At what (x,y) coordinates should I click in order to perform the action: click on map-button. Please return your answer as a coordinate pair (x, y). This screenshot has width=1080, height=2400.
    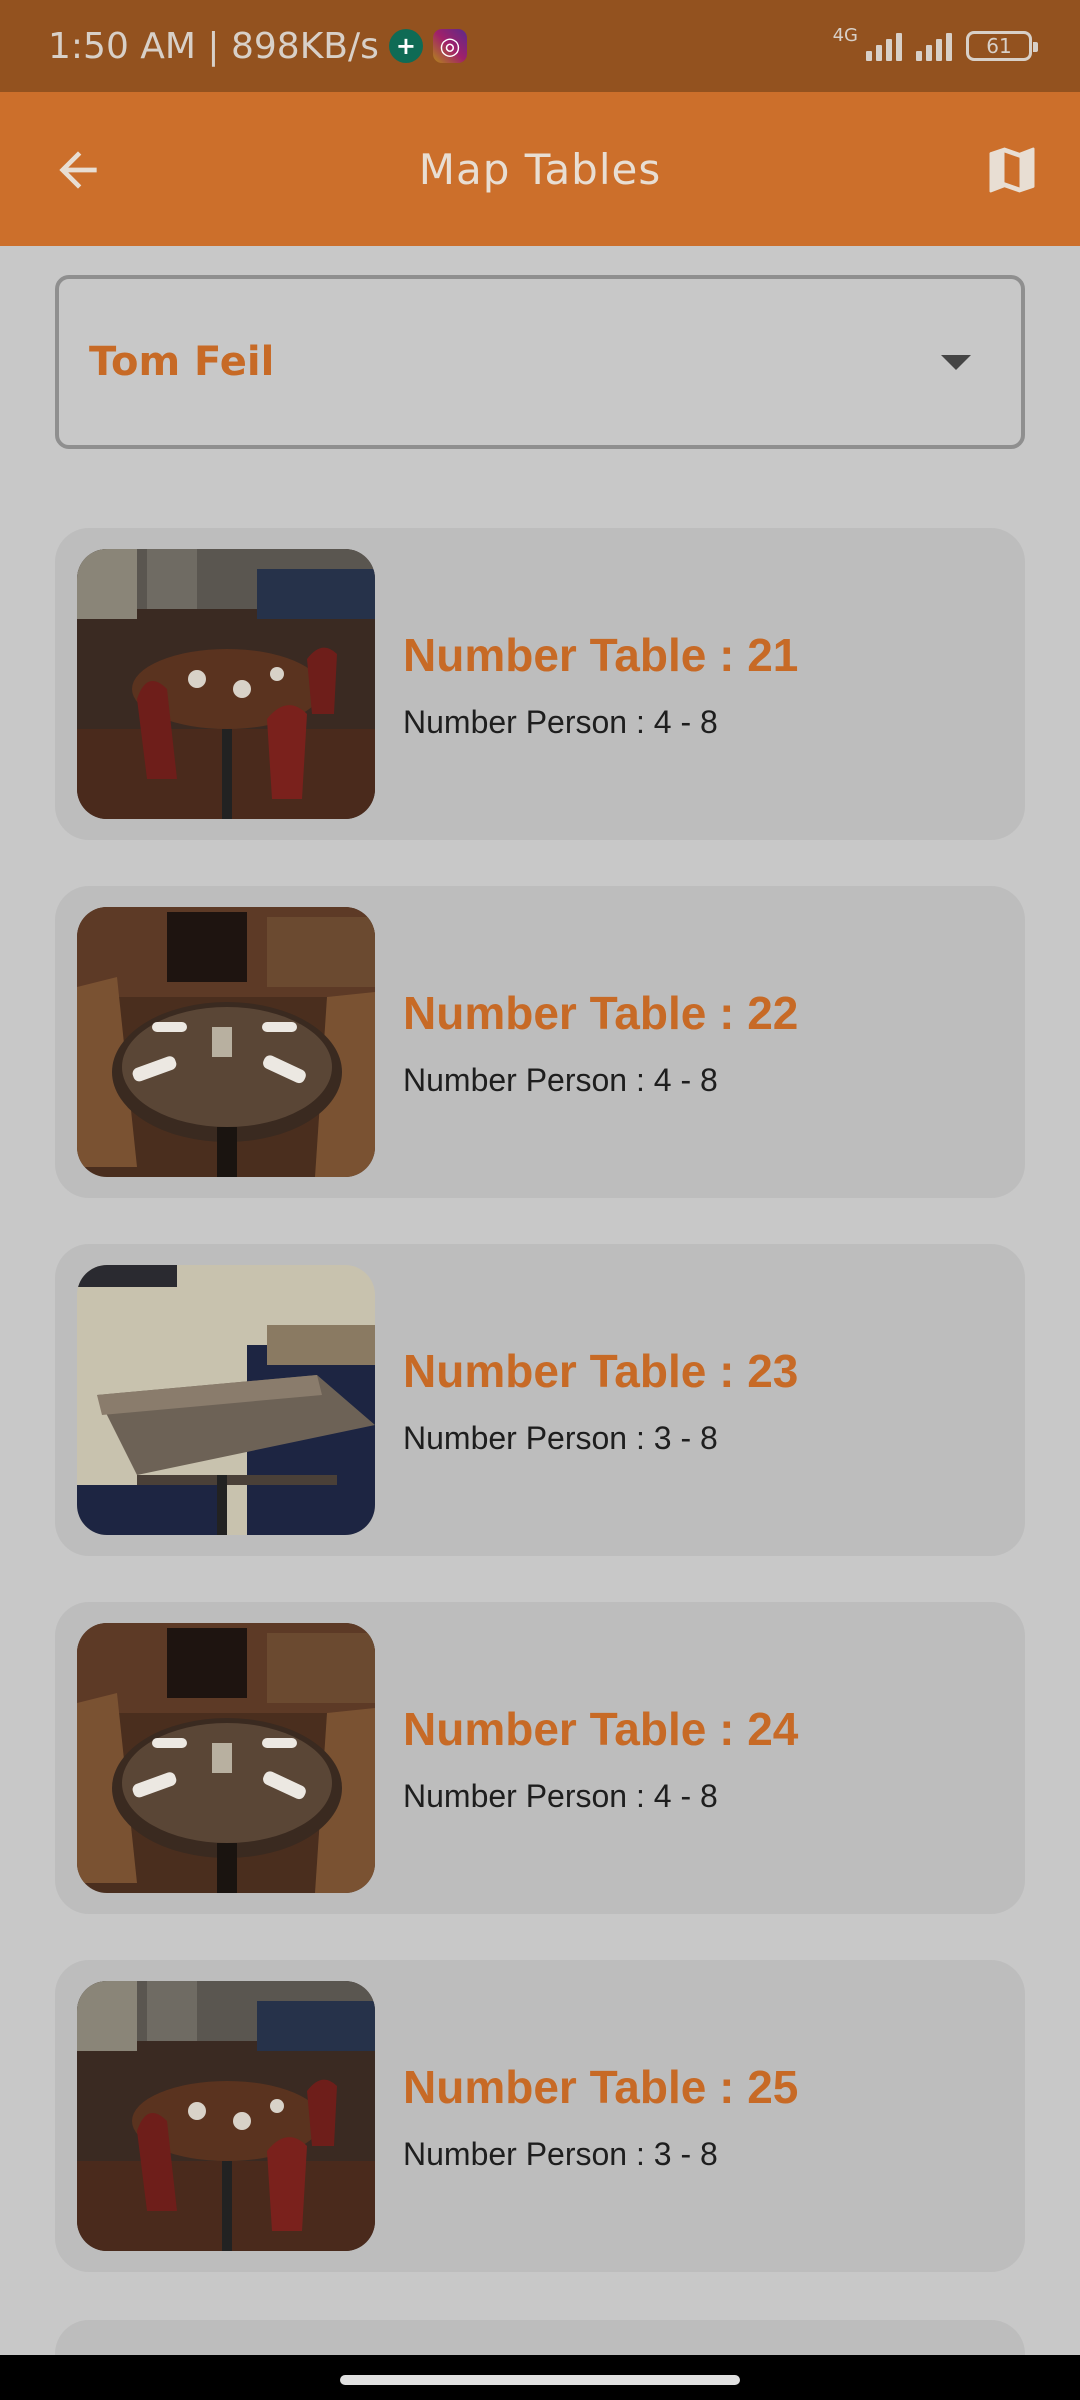
    Looking at the image, I should click on (1012, 170).